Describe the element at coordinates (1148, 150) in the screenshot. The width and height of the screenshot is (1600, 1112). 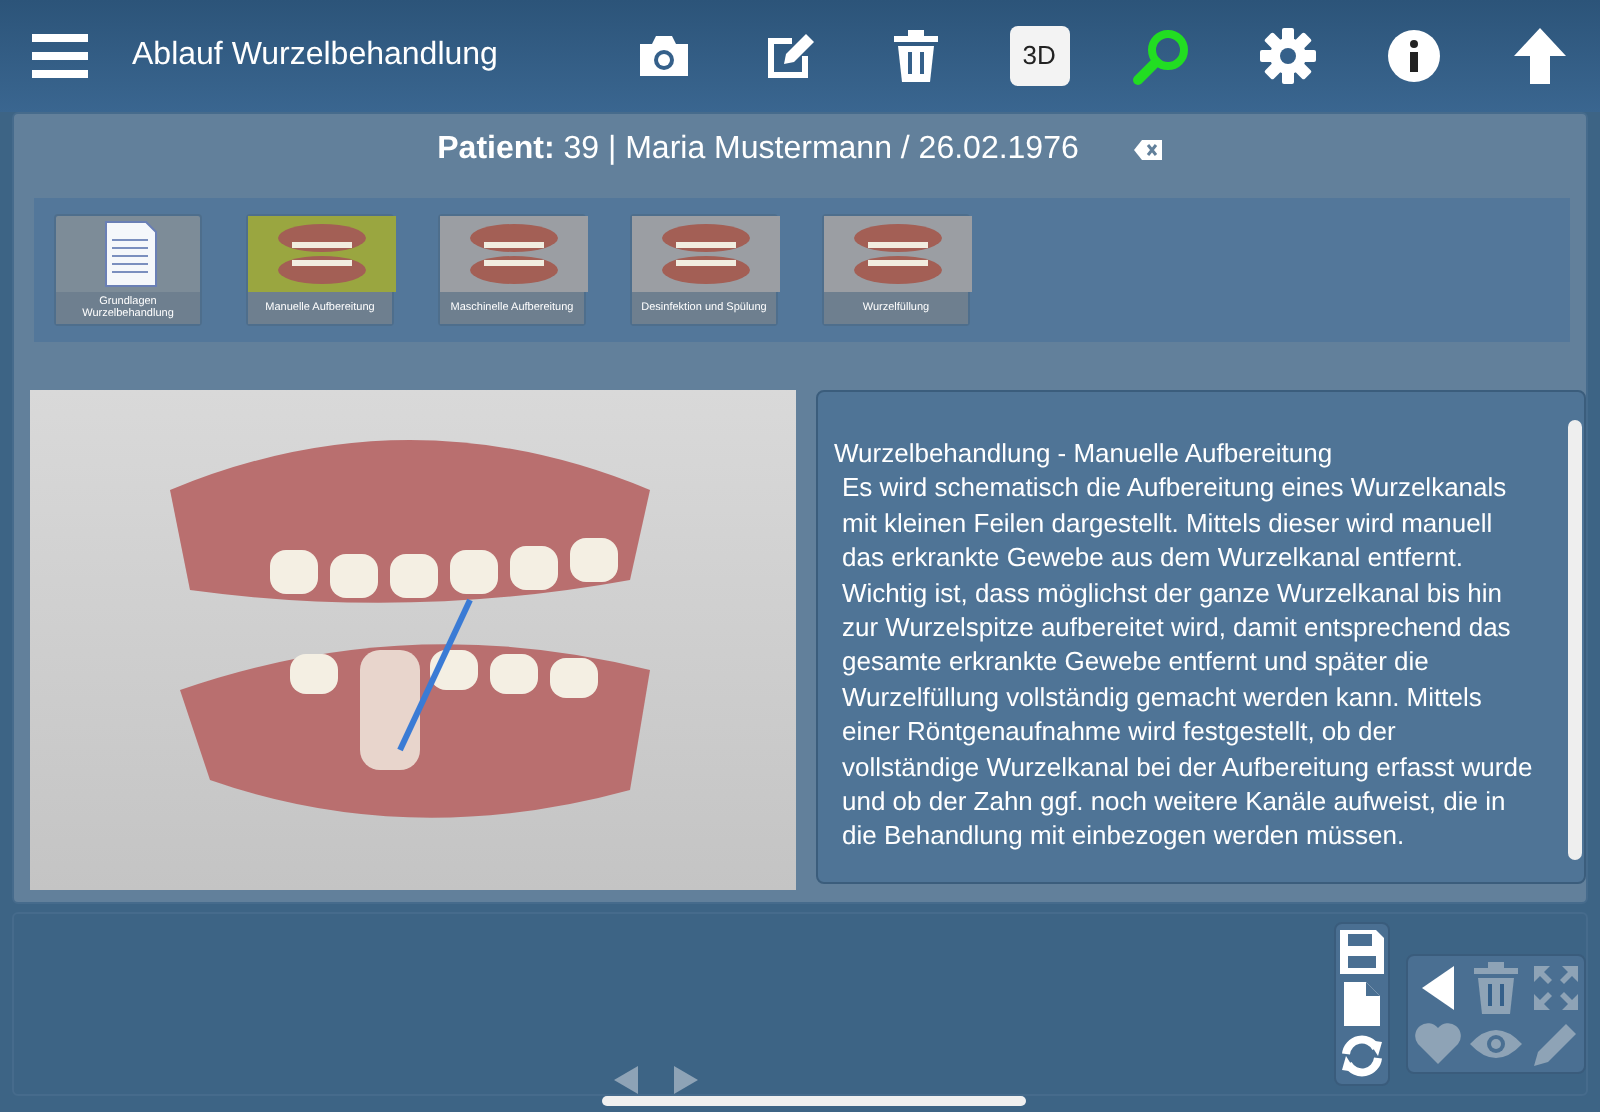
I see `clear-icon` at that location.